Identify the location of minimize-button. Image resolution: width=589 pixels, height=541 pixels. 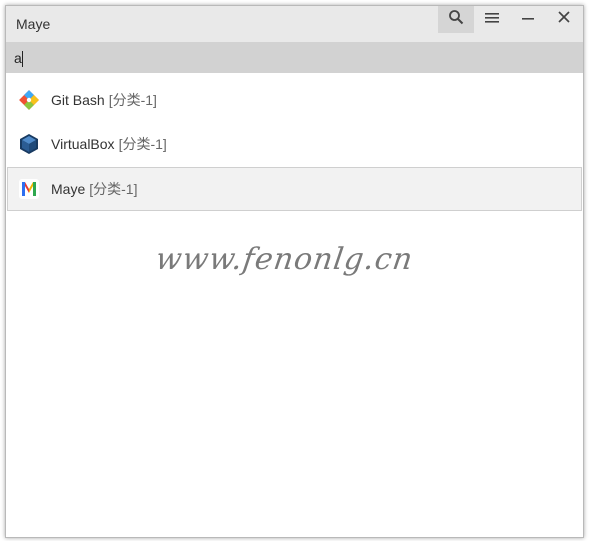
(528, 19).